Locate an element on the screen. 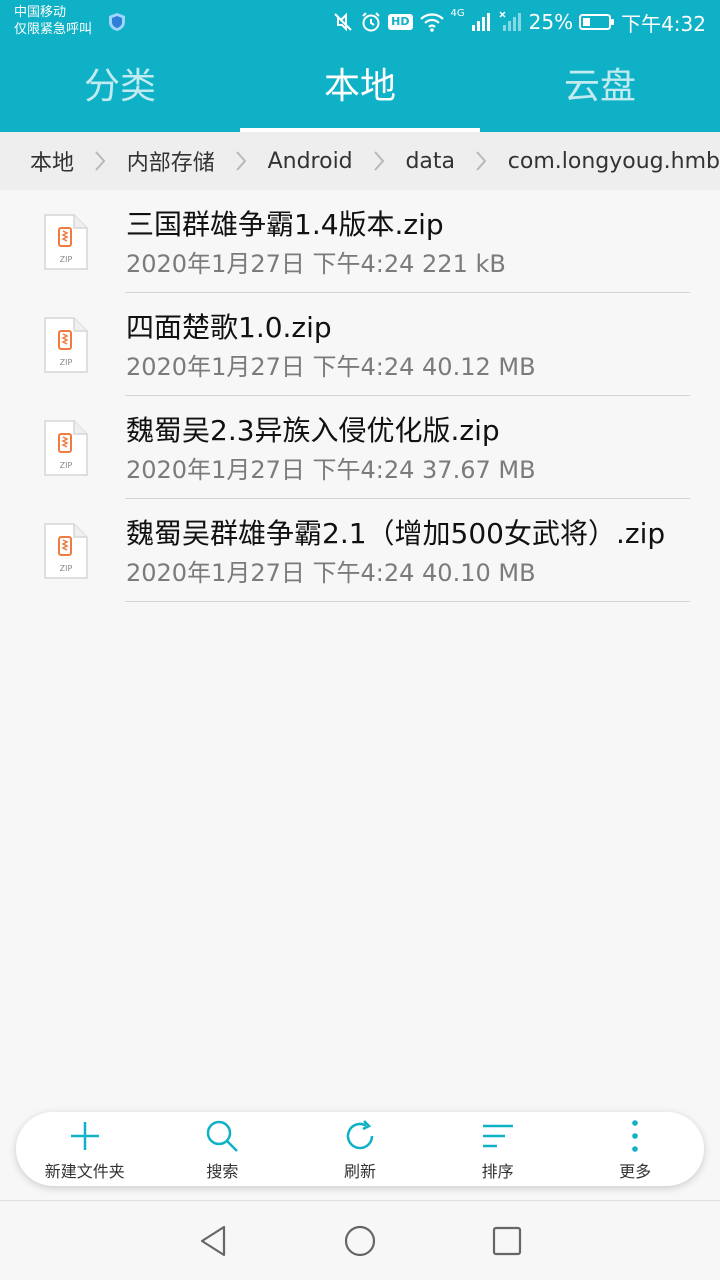 The width and height of the screenshot is (720, 1280). tab-categories: 分类 is located at coordinates (120, 88).